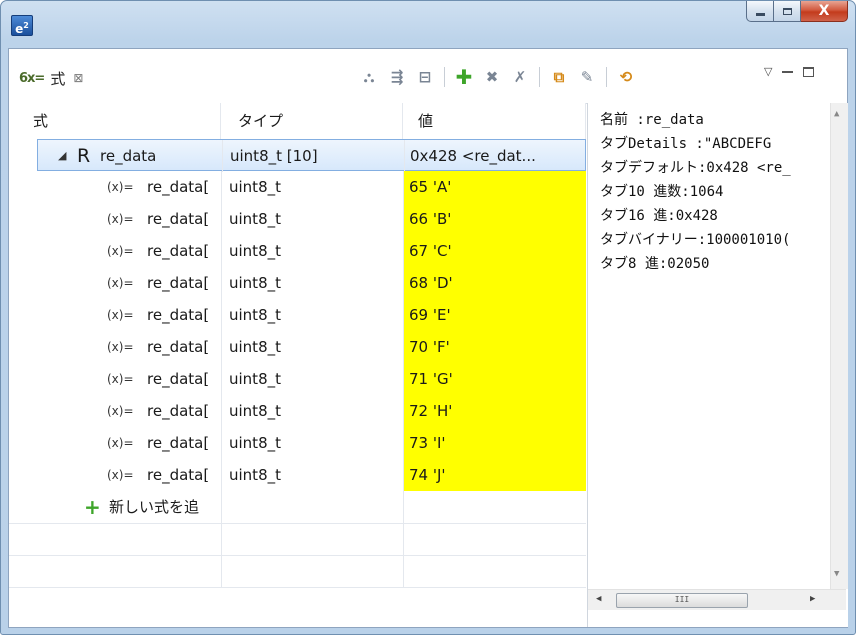 This screenshot has height=635, width=856. What do you see at coordinates (494, 475) in the screenshot?
I see `value-cell: 74 'J'` at bounding box center [494, 475].